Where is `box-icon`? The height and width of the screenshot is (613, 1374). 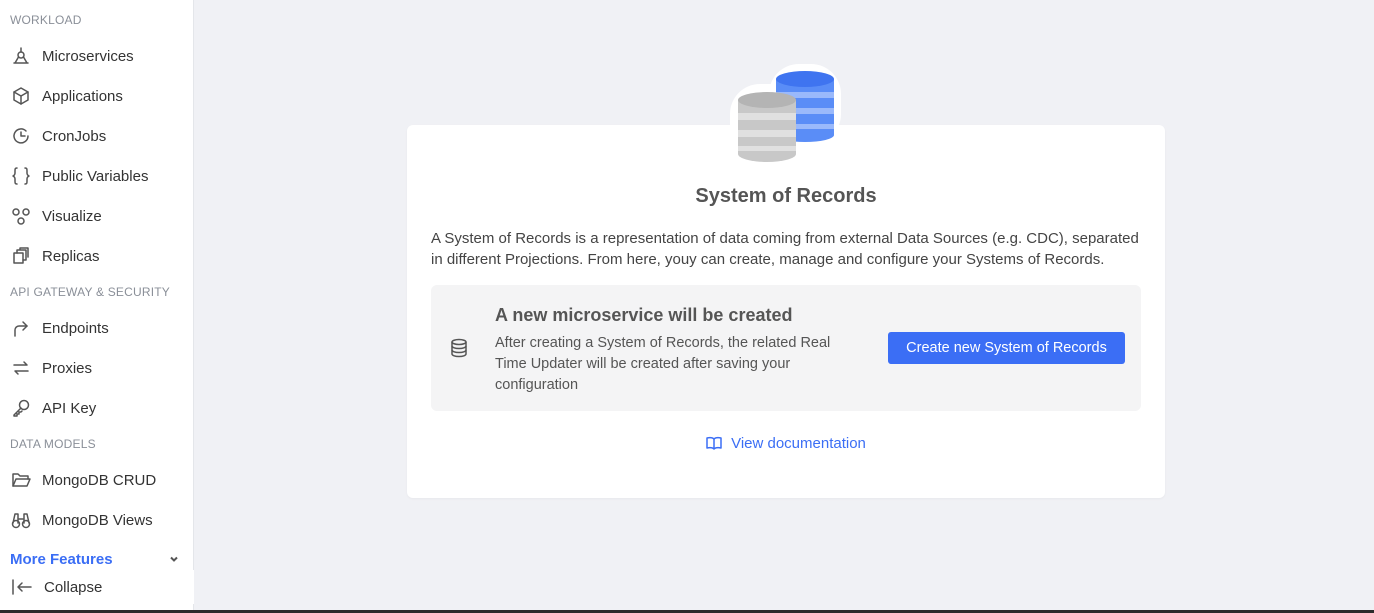
box-icon is located at coordinates (21, 96).